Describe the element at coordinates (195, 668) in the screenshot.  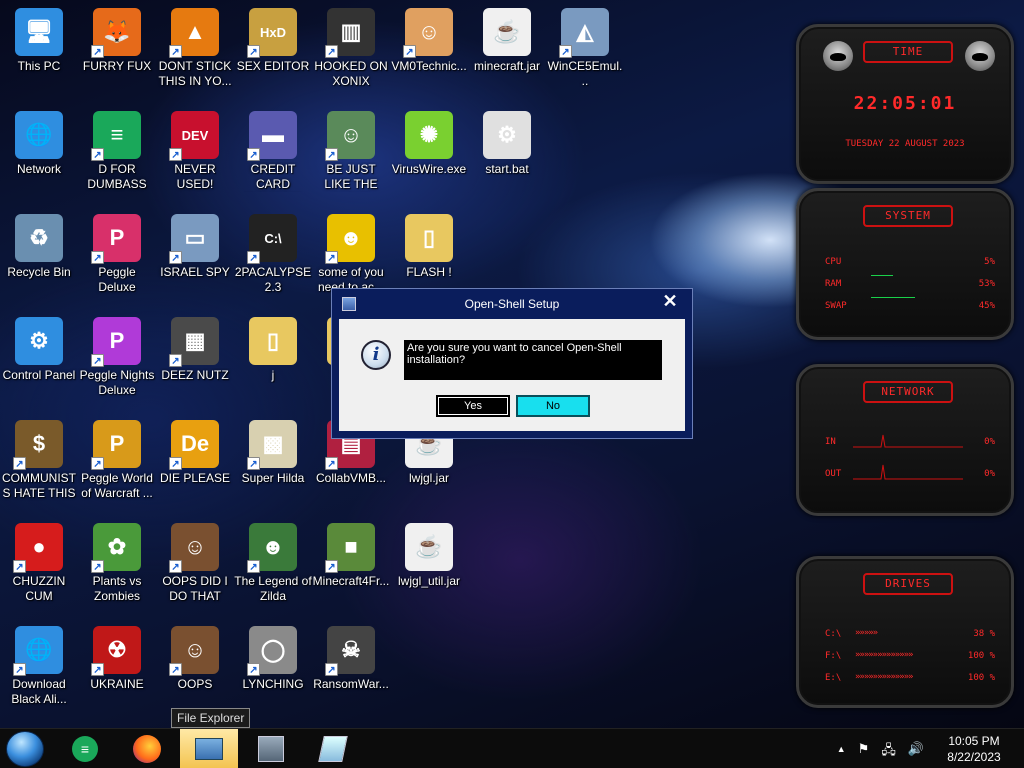
I see `desktop-icon: ☺ ↗ OOPS` at that location.